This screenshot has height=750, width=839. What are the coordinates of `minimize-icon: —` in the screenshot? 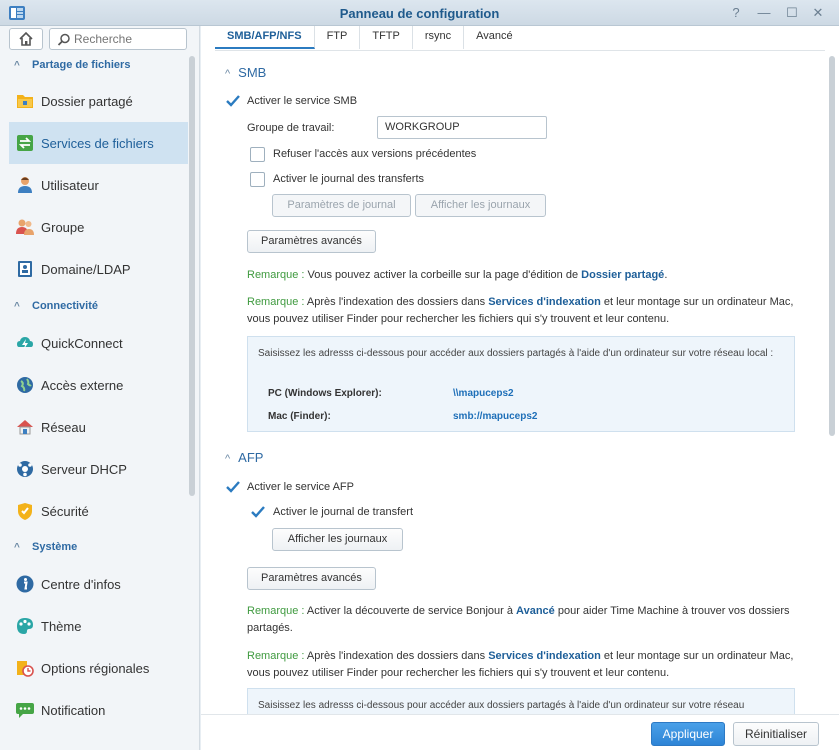 It's located at (764, 13).